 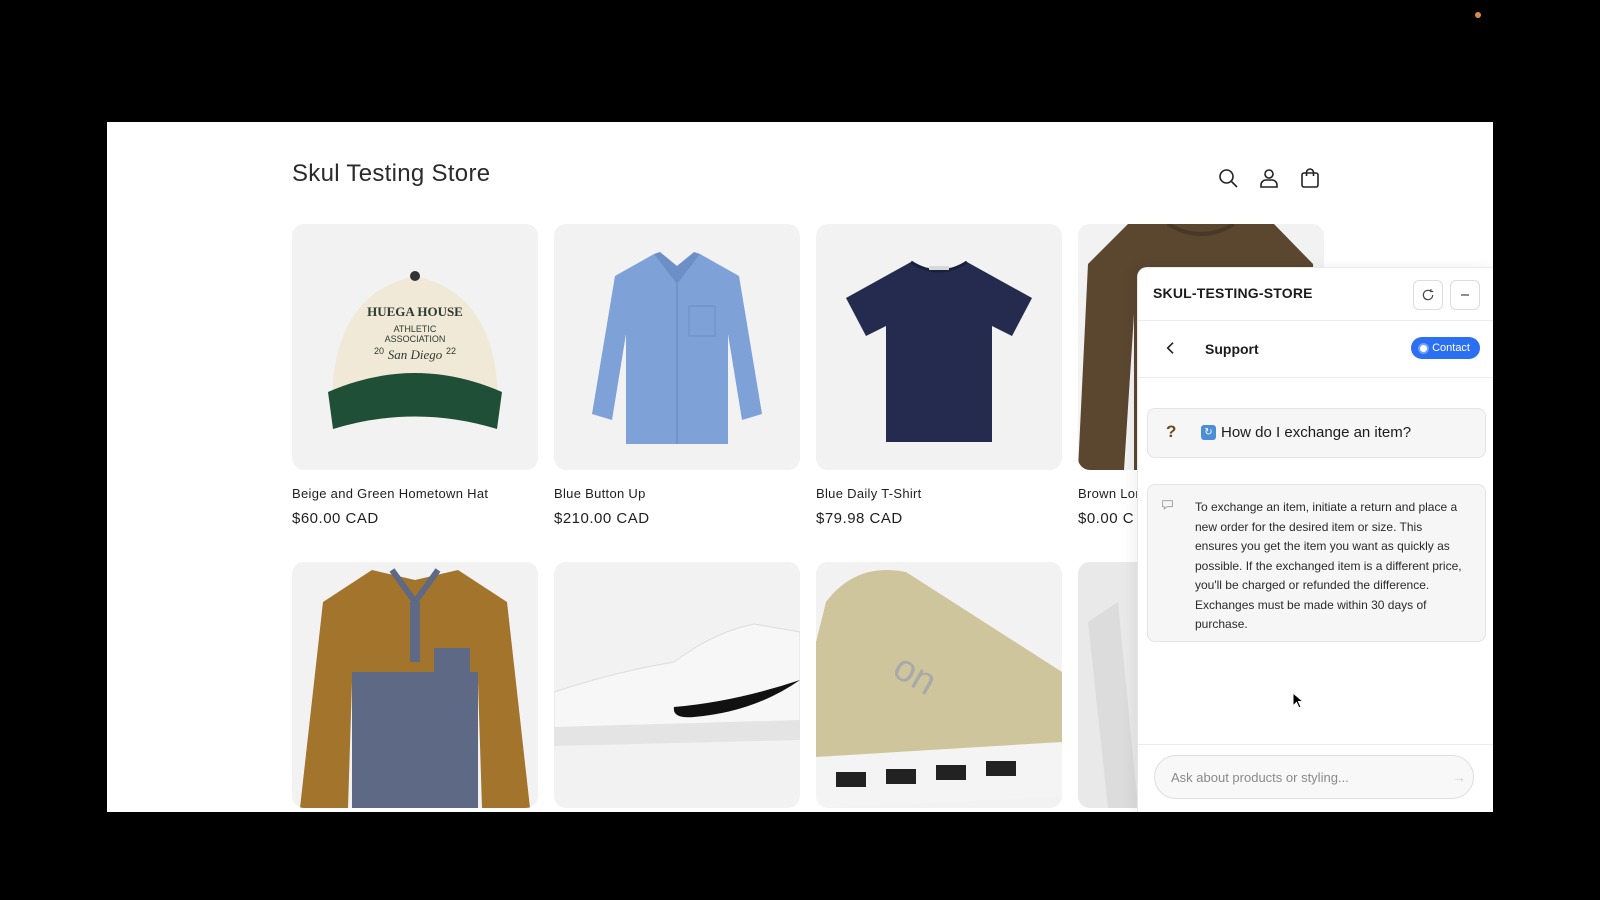 What do you see at coordinates (1424, 348) in the screenshot?
I see `contact-dot-icon` at bounding box center [1424, 348].